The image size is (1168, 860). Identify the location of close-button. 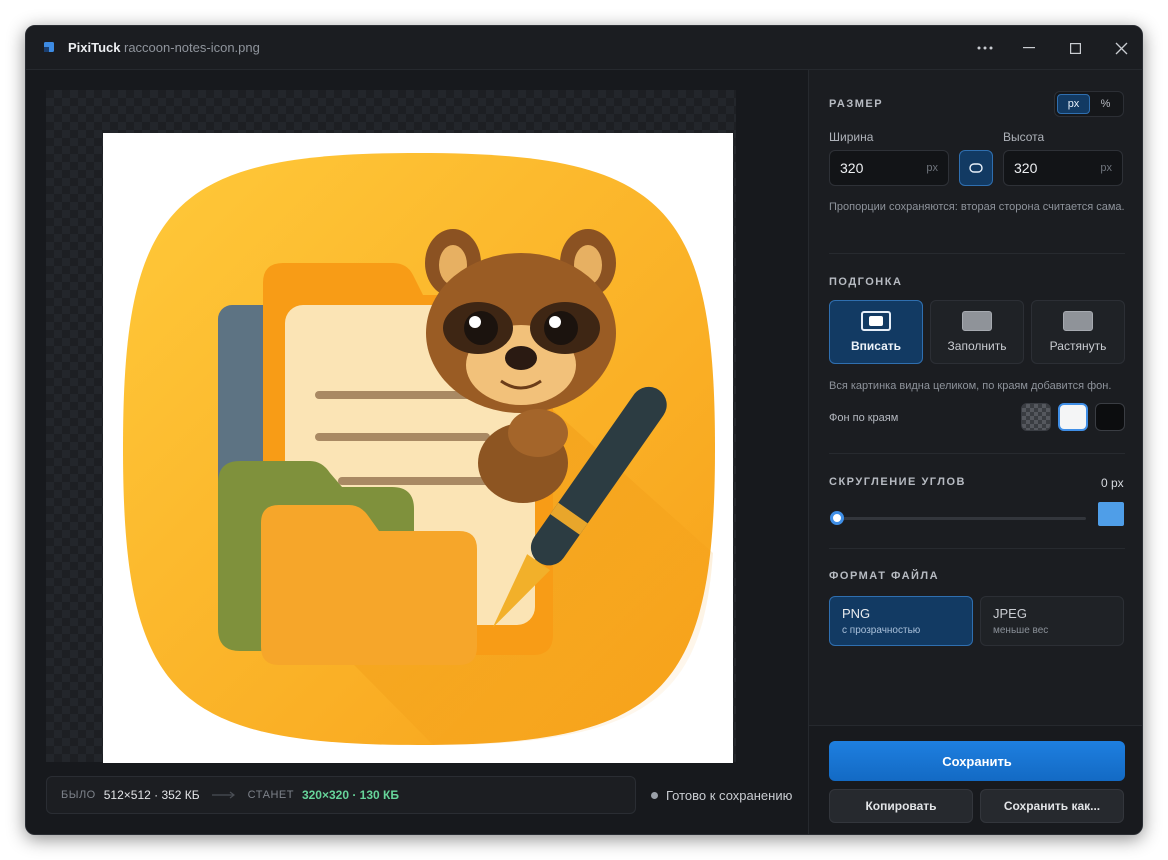
(1120, 48).